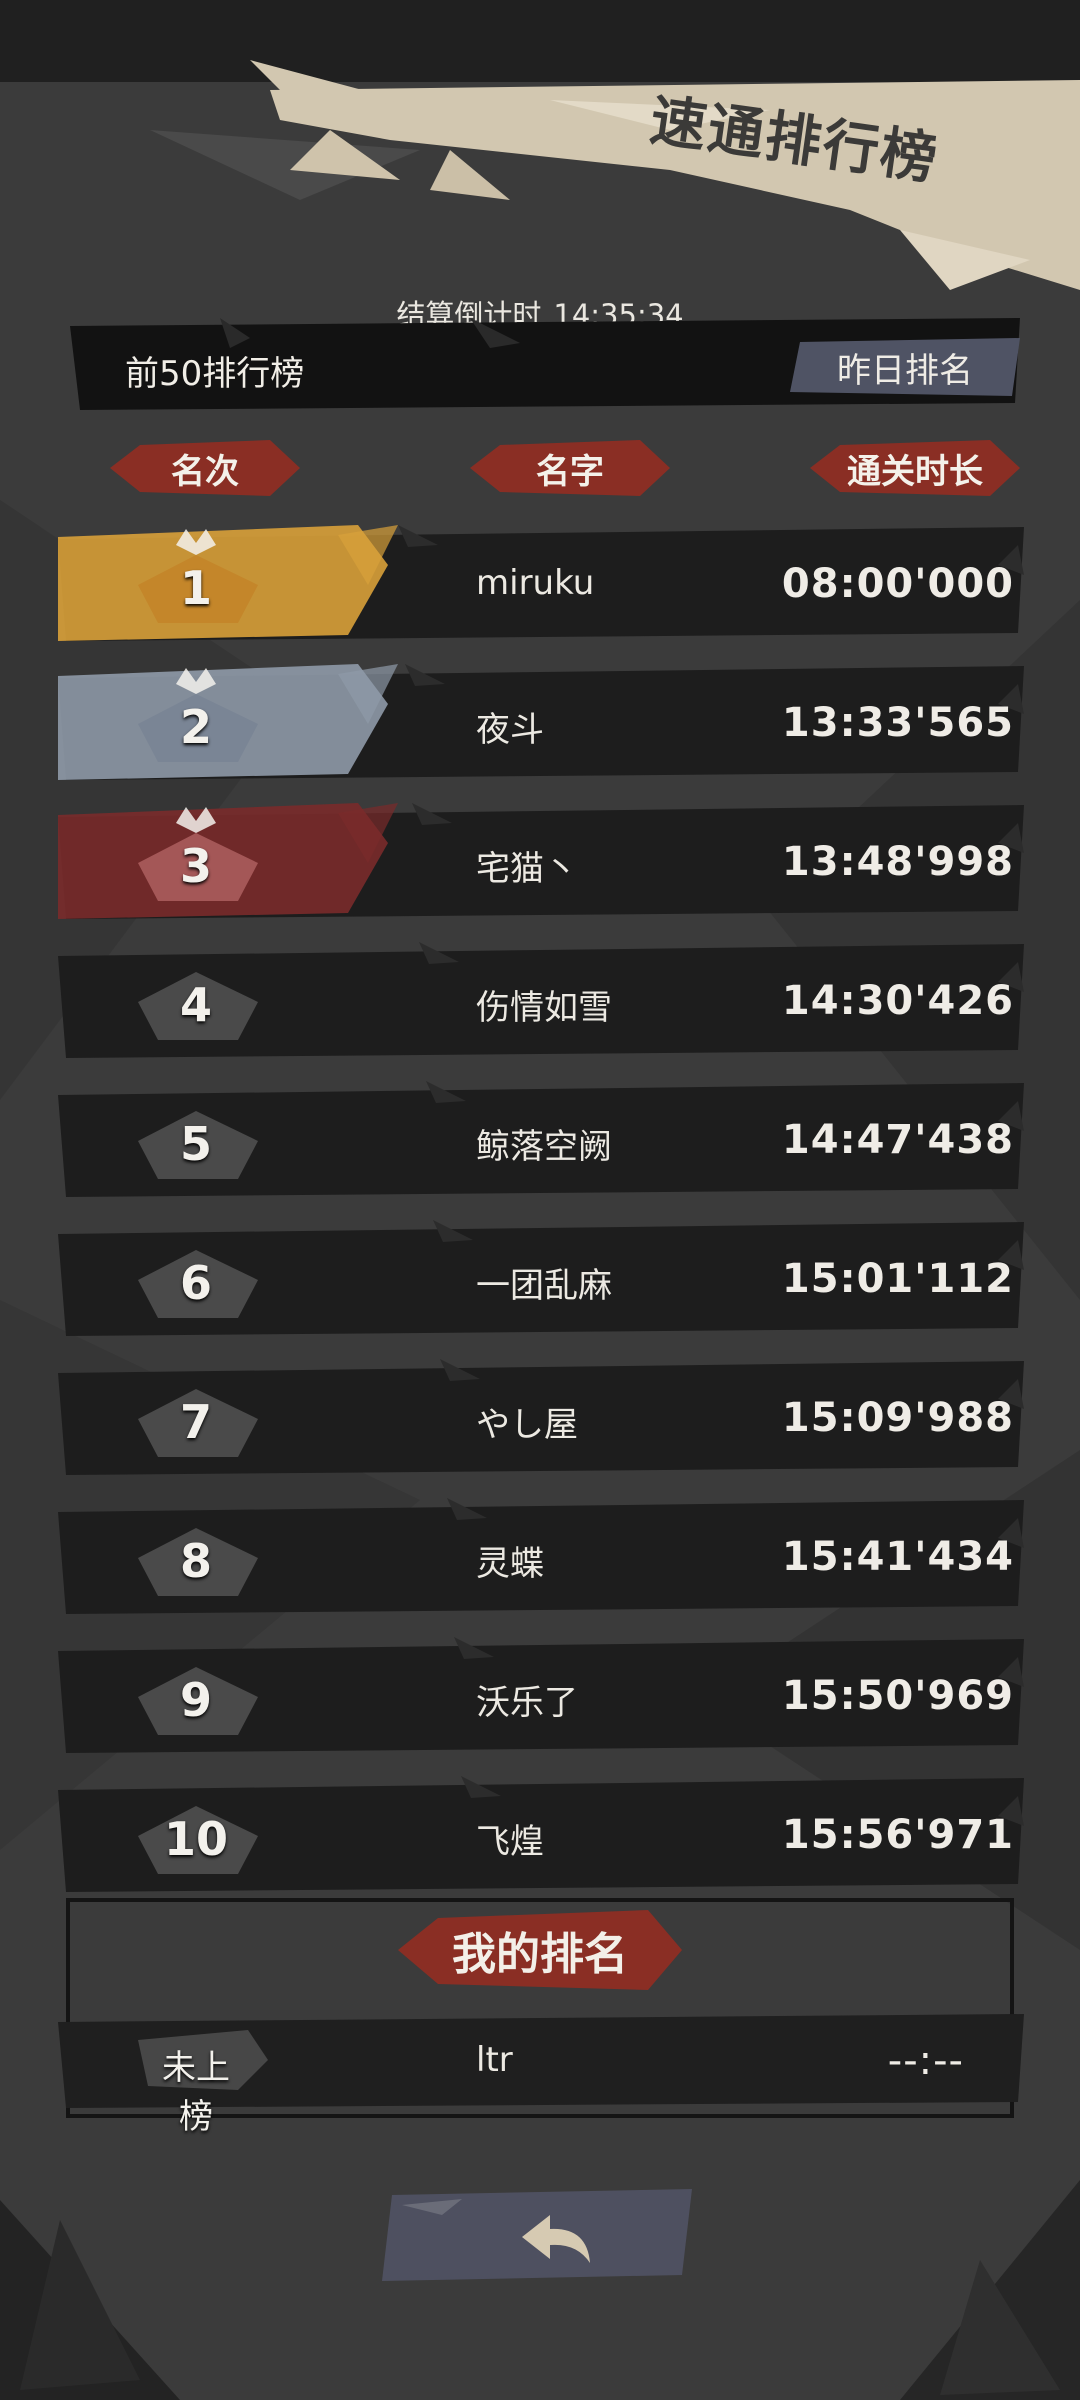 The image size is (1080, 2400). Describe the element at coordinates (527, 1703) in the screenshot. I see `player-name: 沃乐了` at that location.